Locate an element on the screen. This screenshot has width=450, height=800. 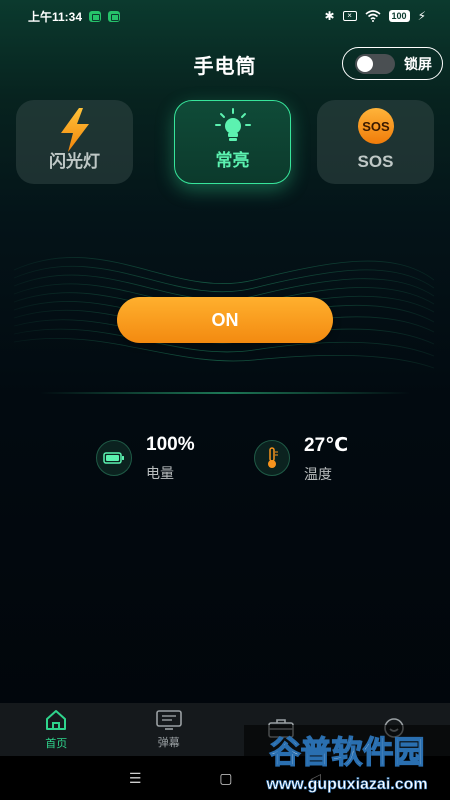
temperature-stat-text: 27℃ 温度 is located at coordinates (326, 459).